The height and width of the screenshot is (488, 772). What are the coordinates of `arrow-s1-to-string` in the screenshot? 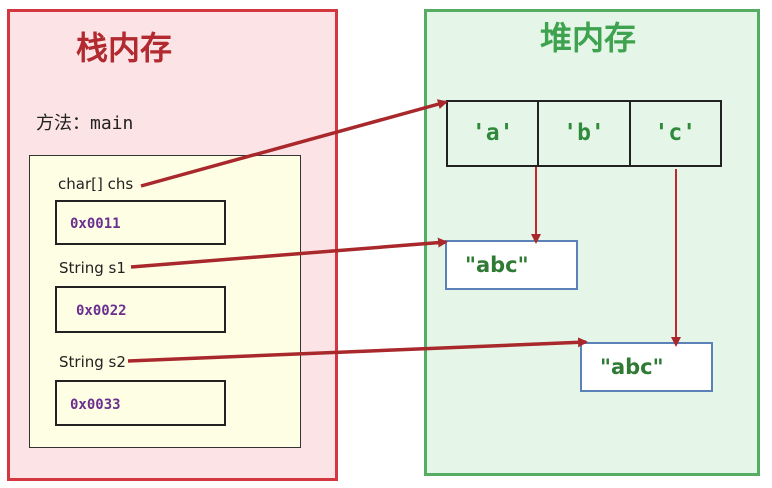 It's located at (289, 253).